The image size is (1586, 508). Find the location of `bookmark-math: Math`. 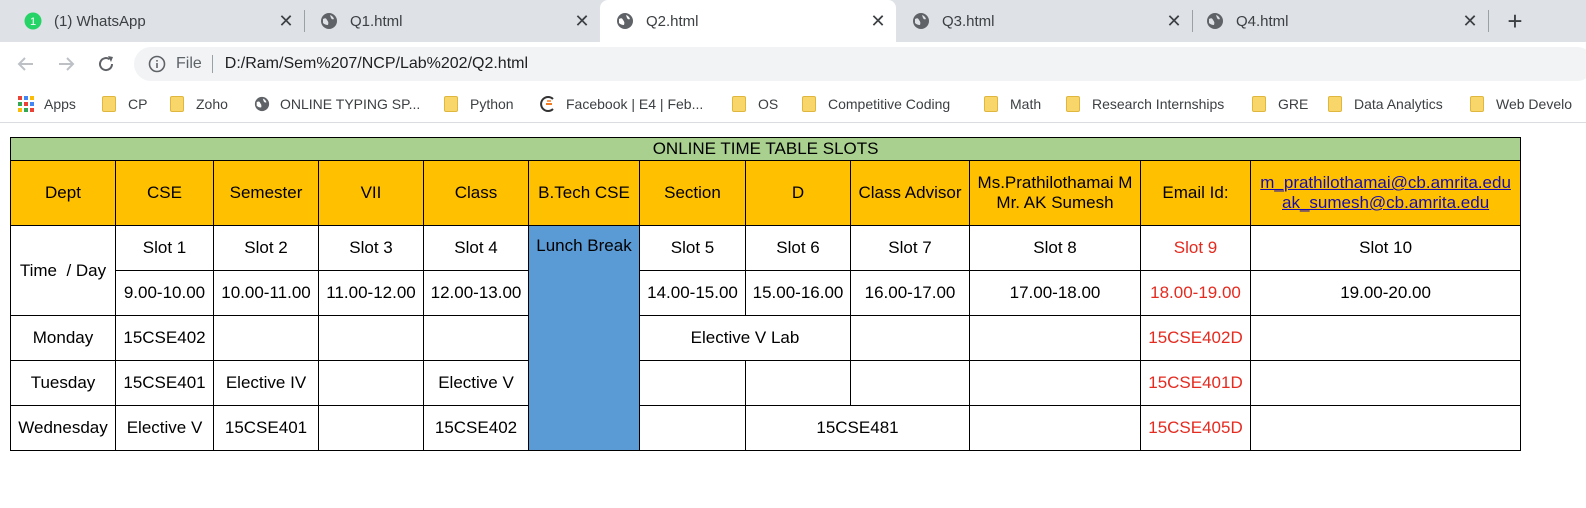

bookmark-math: Math is located at coordinates (1012, 104).